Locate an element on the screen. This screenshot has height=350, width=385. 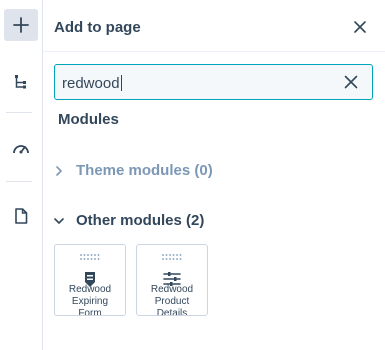
other-modules-label: Other modules (2) is located at coordinates (140, 220).